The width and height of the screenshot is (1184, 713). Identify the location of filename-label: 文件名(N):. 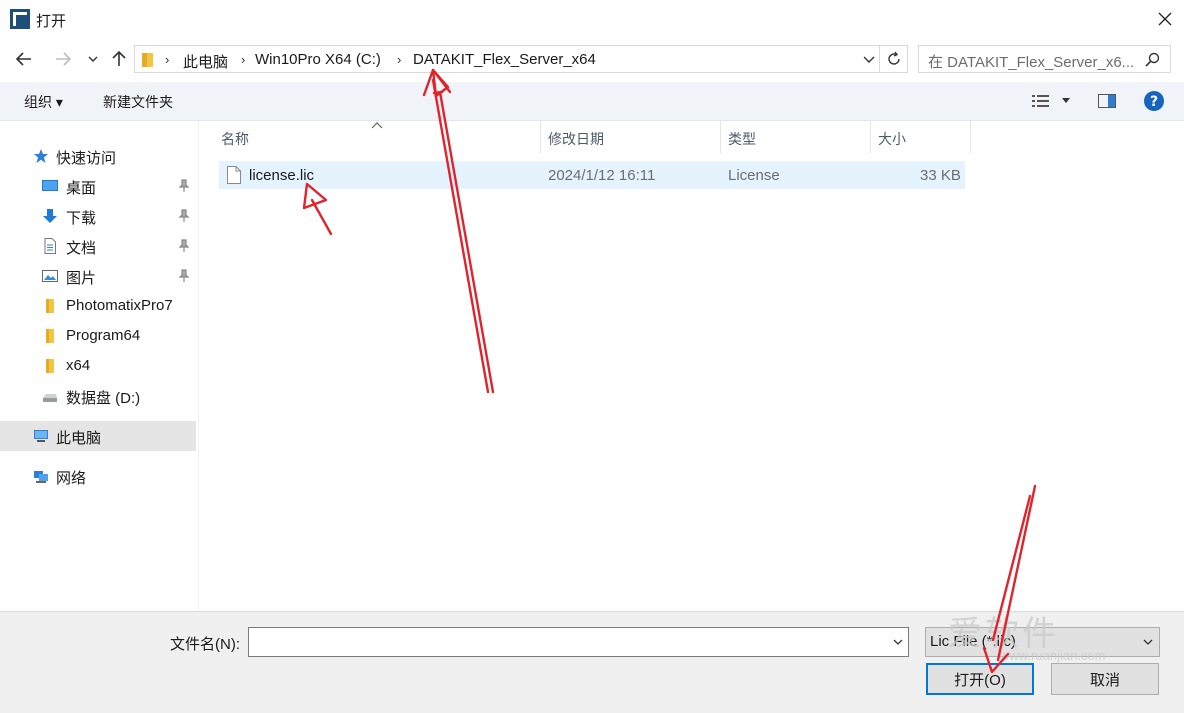
(205, 644).